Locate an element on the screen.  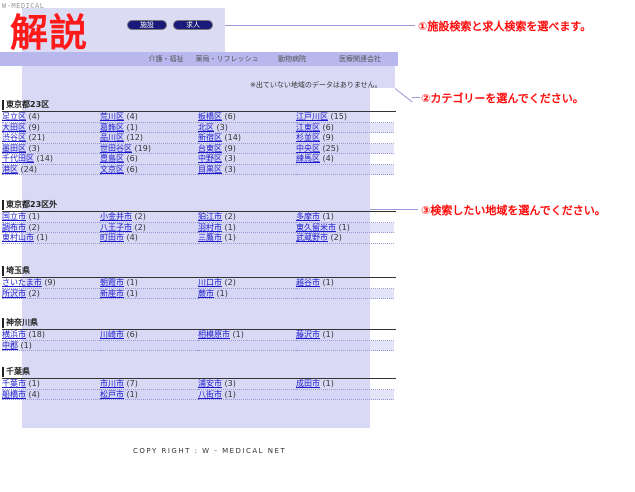
city-link: 東久留米市 is located at coordinates (316, 227).